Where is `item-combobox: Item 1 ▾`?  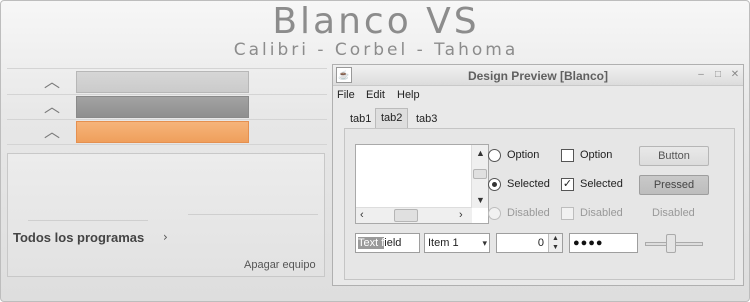 item-combobox: Item 1 ▾ is located at coordinates (457, 243).